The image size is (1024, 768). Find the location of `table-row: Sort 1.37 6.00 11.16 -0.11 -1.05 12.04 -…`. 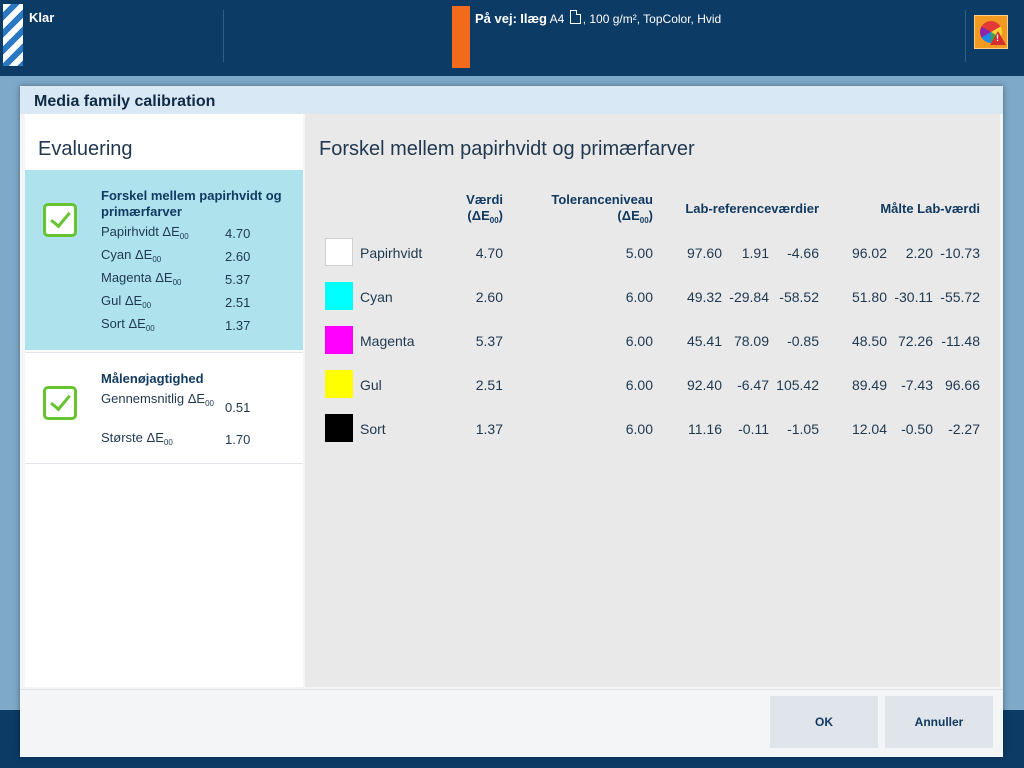

table-row: Sort 1.37 6.00 11.16 -0.11 -1.05 12.04 -… is located at coordinates (652, 429).